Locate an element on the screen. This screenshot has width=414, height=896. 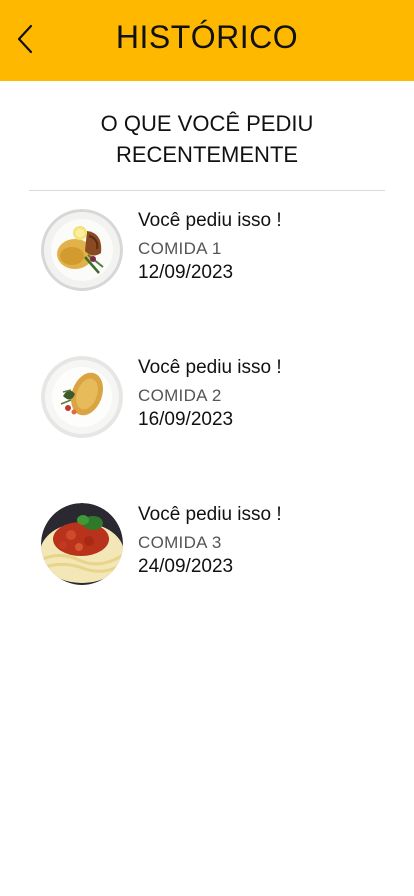
section-subtitle: O QUE VOCÊ PEDIU RECENTEMENTE is located at coordinates (207, 139).